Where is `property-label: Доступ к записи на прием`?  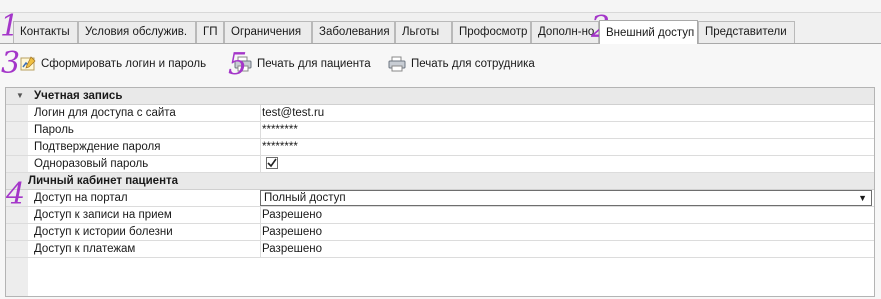 property-label: Доступ к записи на прием is located at coordinates (147, 215).